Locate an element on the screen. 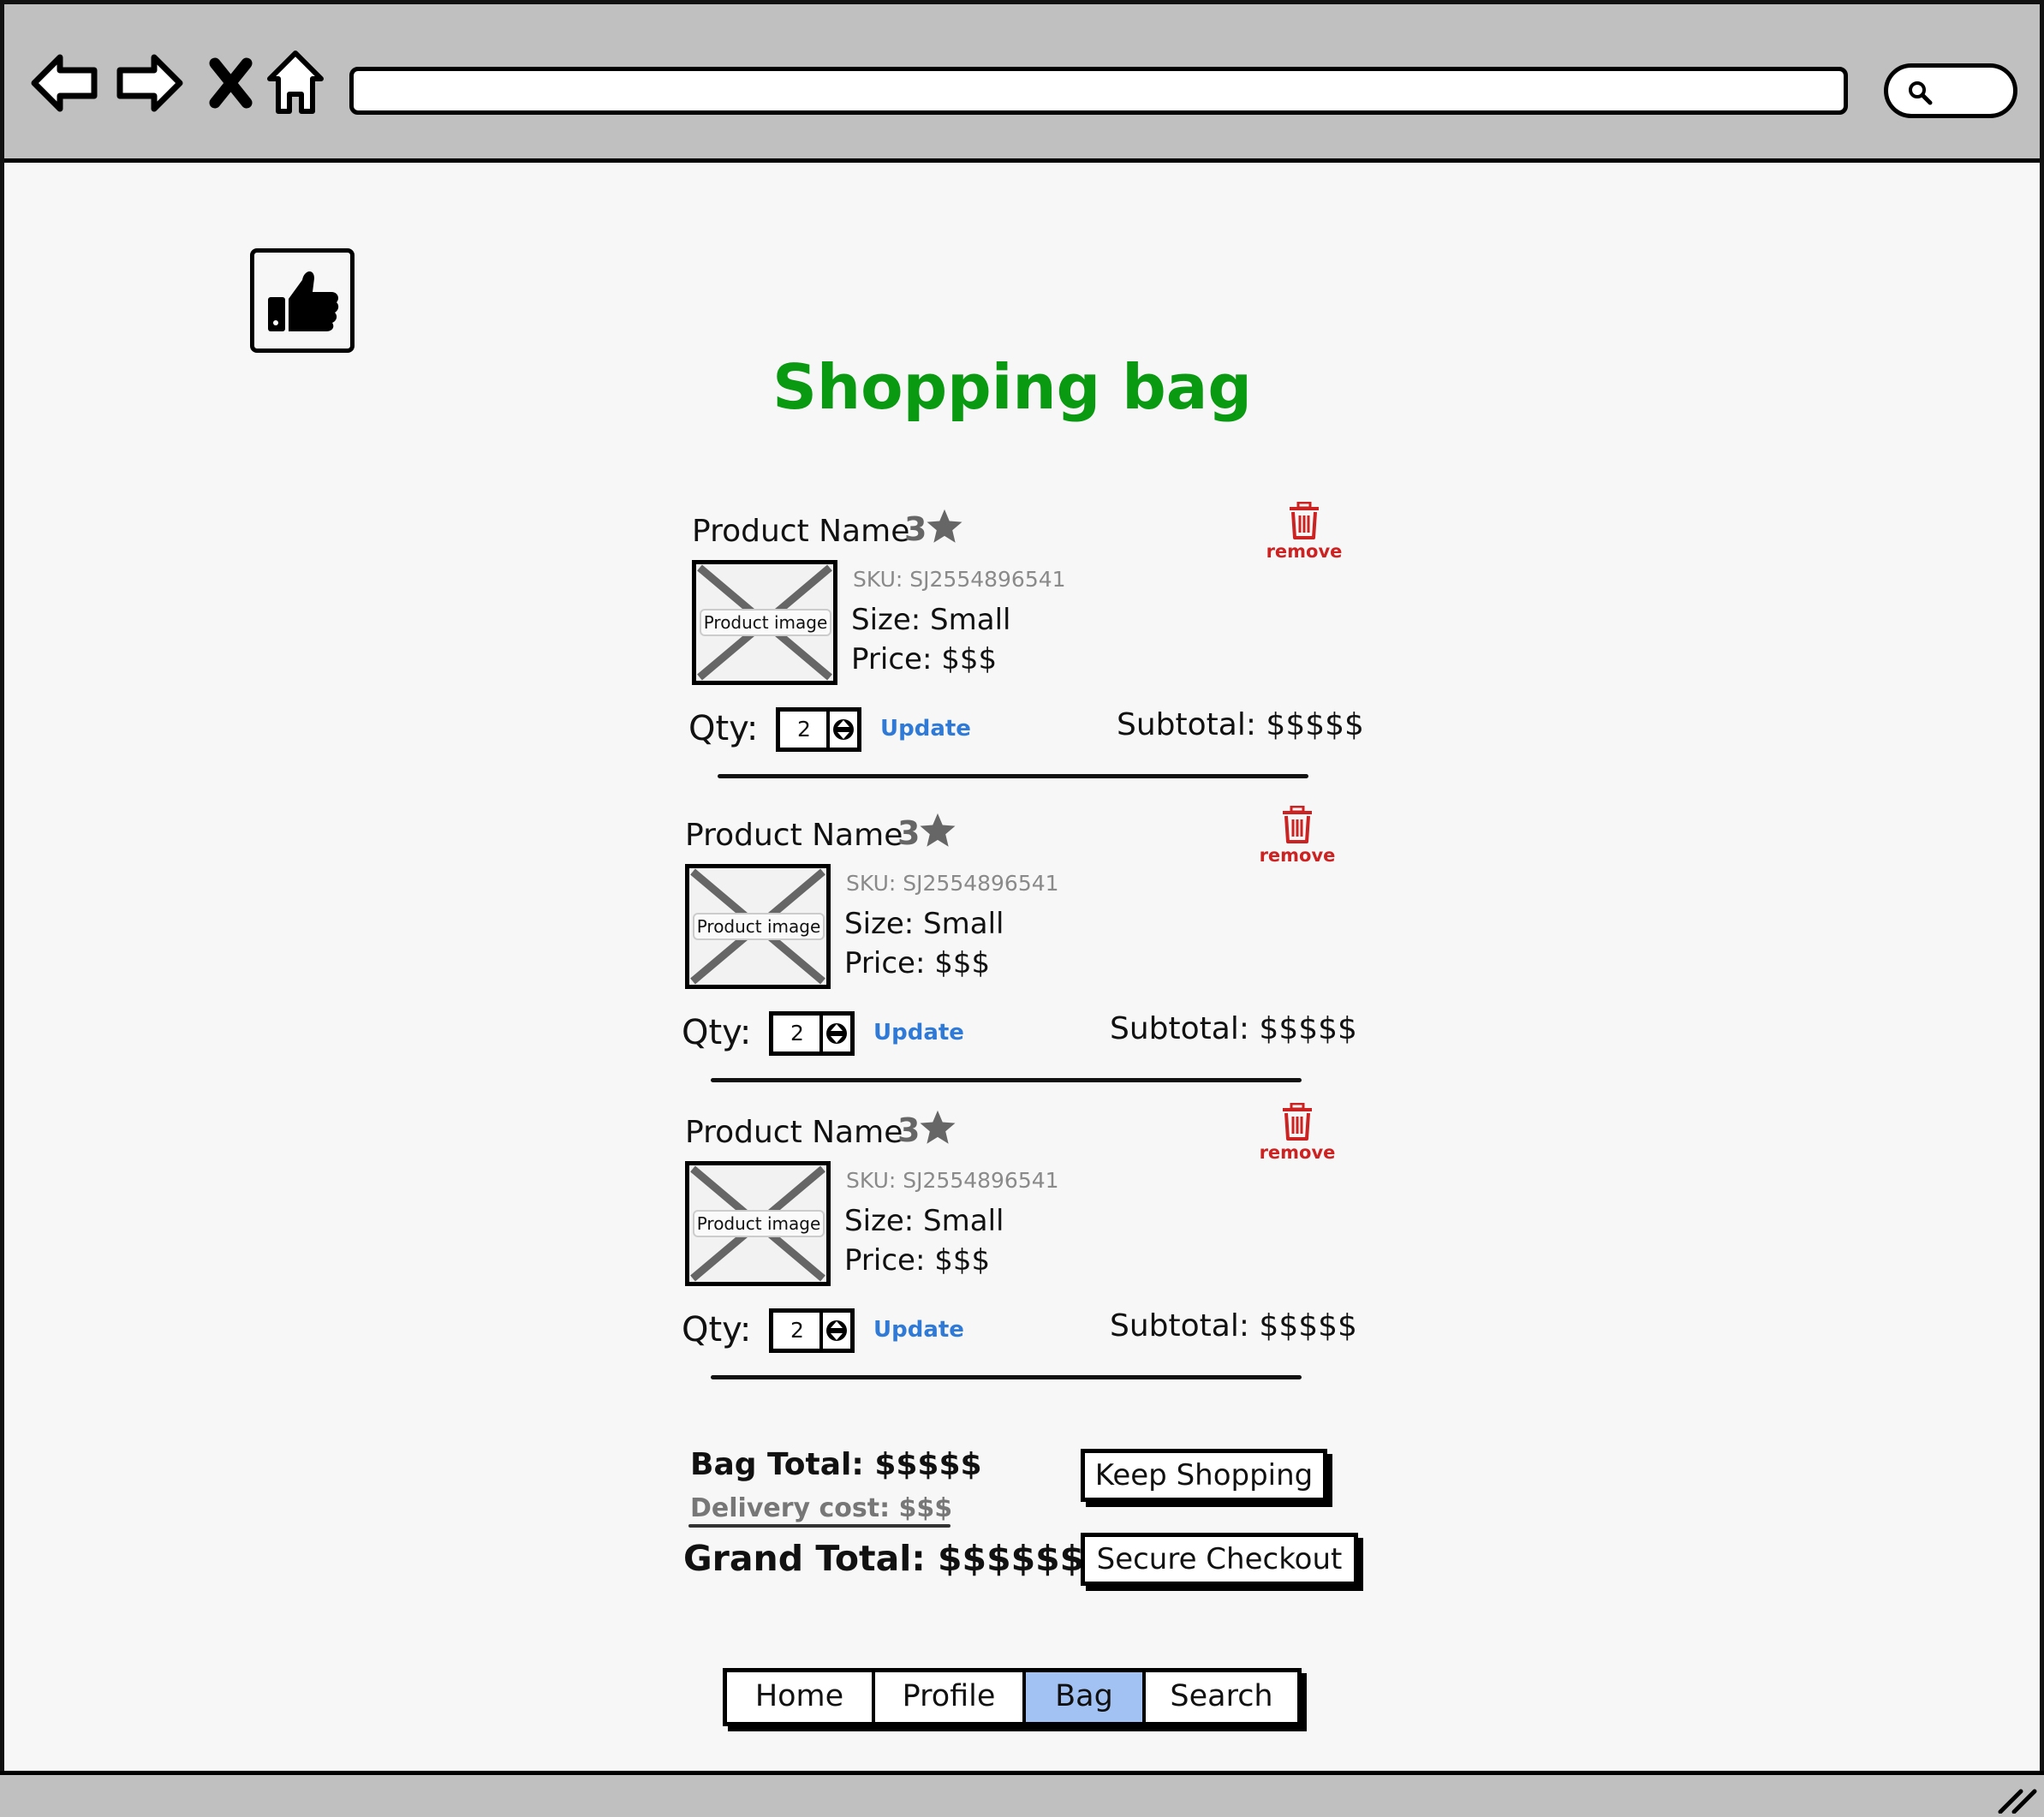 This screenshot has height=1817, width=2044. tab-home: Home is located at coordinates (801, 1697).